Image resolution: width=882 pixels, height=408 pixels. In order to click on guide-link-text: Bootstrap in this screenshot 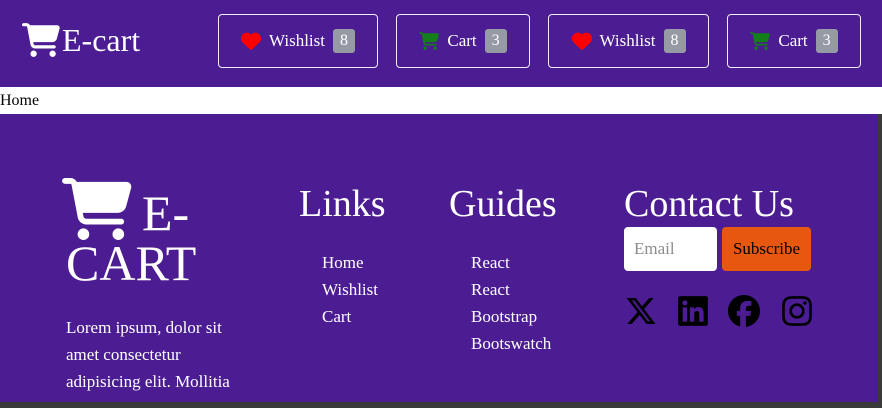, I will do `click(504, 316)`.